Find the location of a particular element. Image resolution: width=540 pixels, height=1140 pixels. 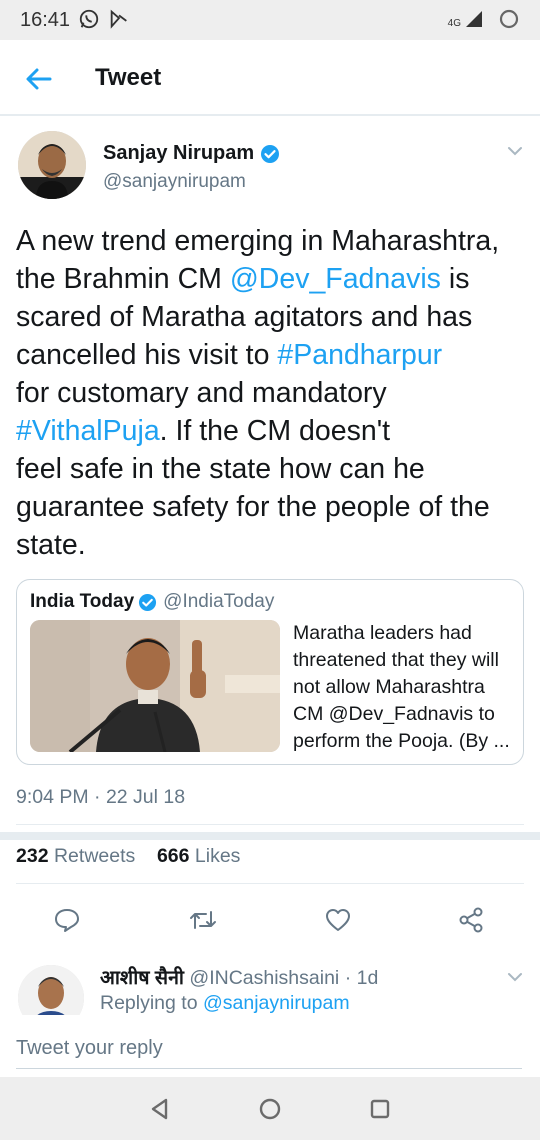

author-handle: @sanjaynirupam is located at coordinates (174, 182).